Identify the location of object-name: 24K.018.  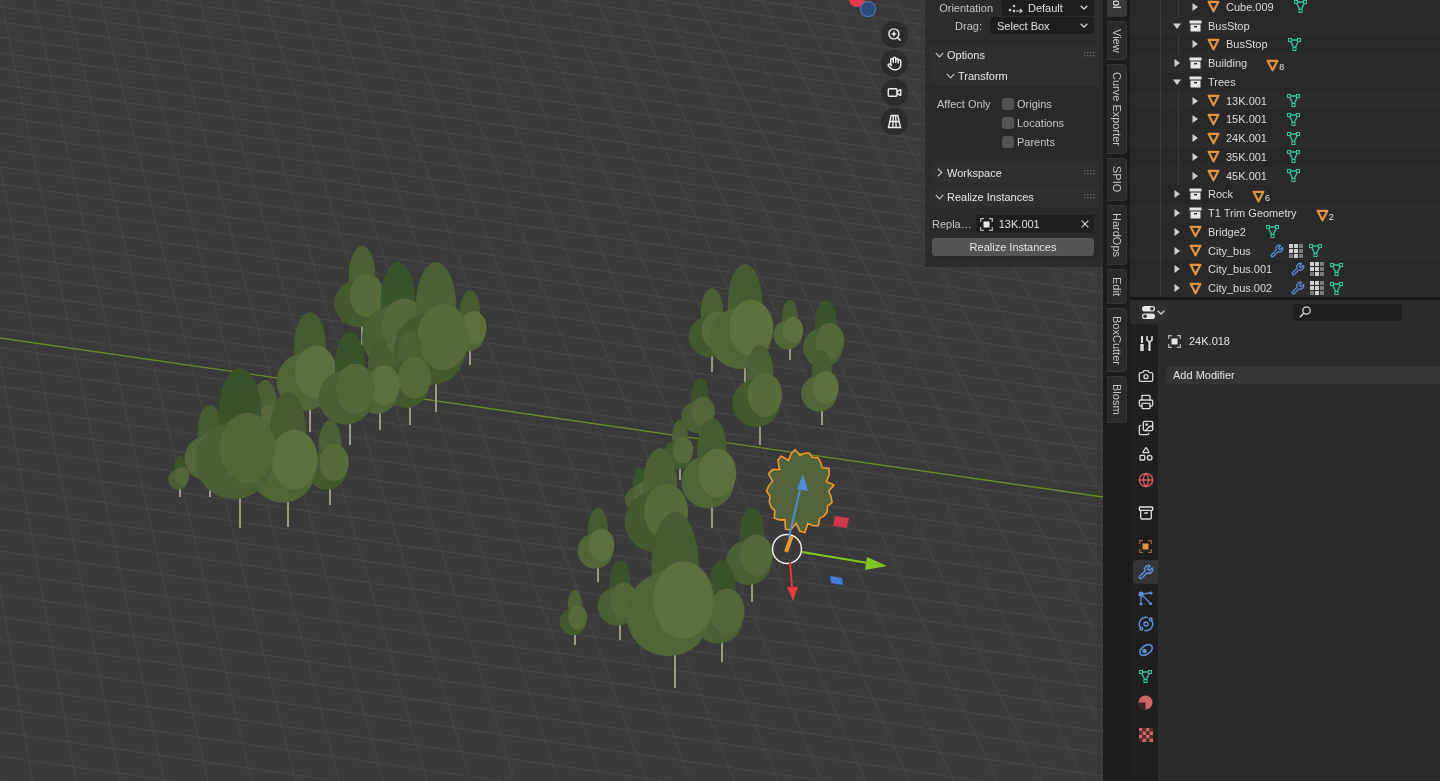
(1209, 341).